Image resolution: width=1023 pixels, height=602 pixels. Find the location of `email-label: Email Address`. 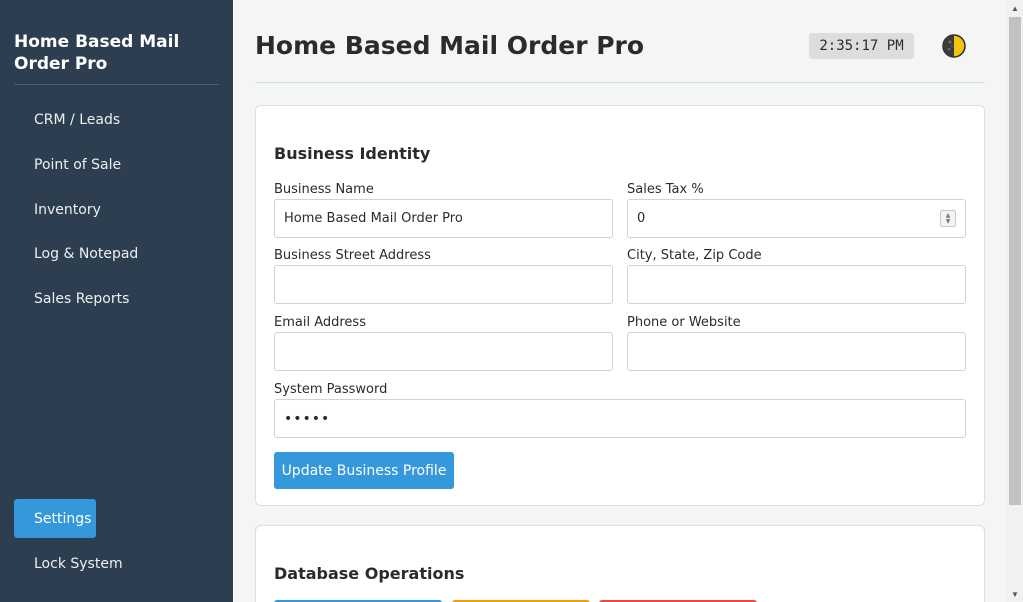

email-label: Email Address is located at coordinates (320, 322).